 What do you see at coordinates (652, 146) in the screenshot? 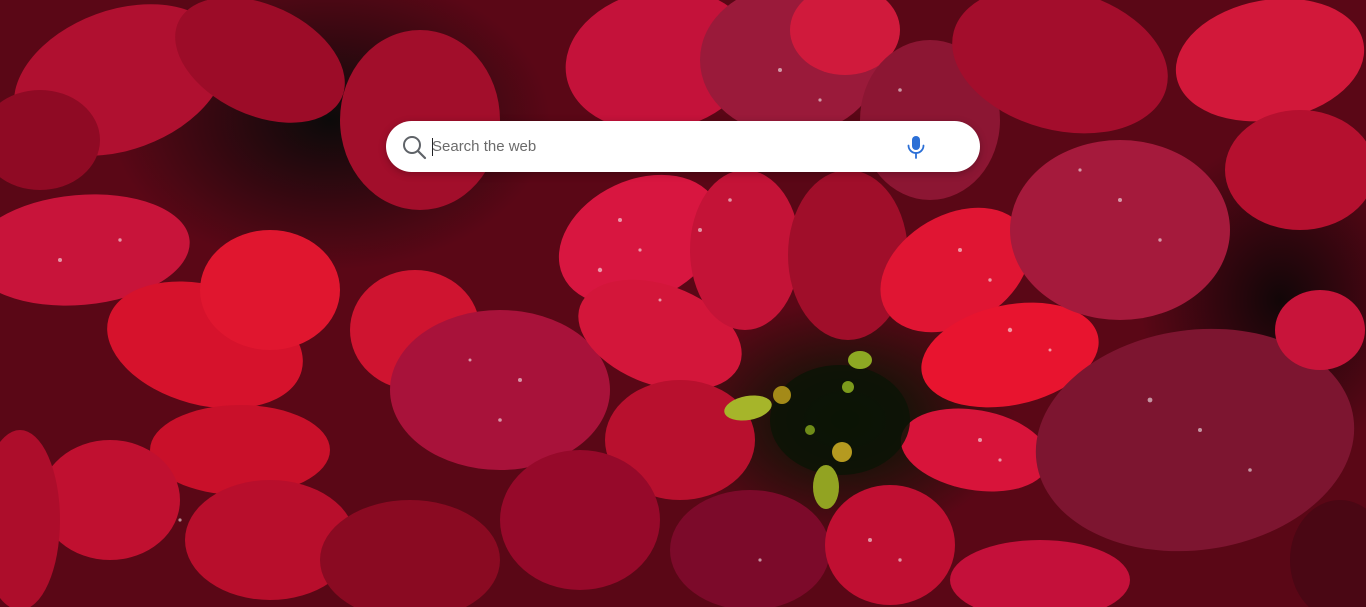
I see `search-input` at bounding box center [652, 146].